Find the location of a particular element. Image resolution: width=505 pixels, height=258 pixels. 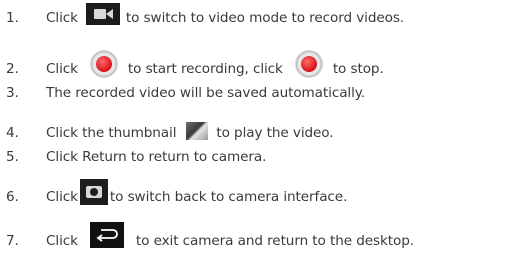

video-camera-icon is located at coordinates (102, 14).